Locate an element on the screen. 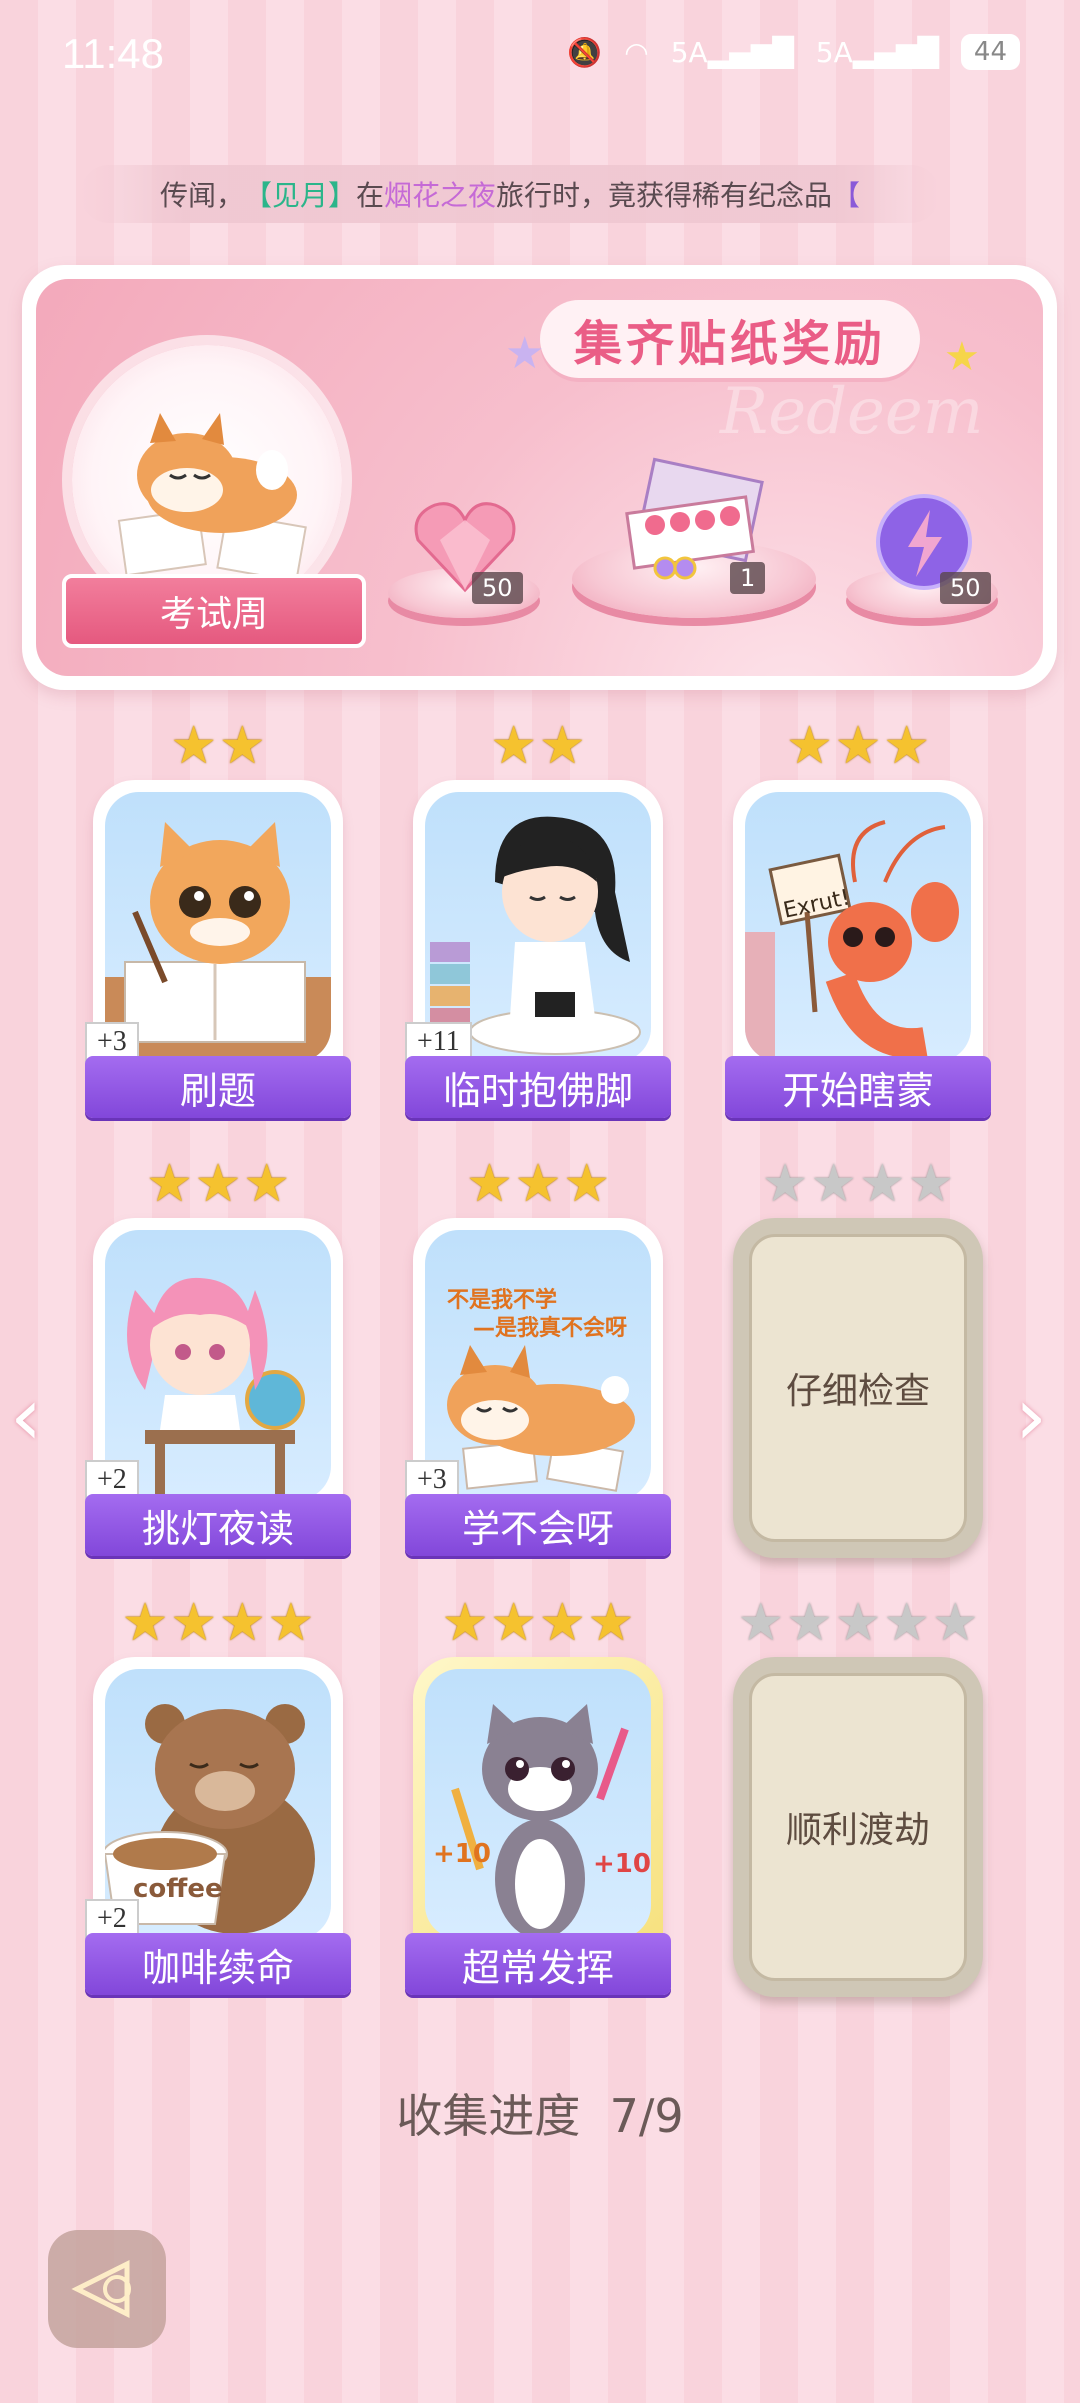  sticker-card: ★ ★ ★ +2 挑灯夜读 is located at coordinates (218, 1357).